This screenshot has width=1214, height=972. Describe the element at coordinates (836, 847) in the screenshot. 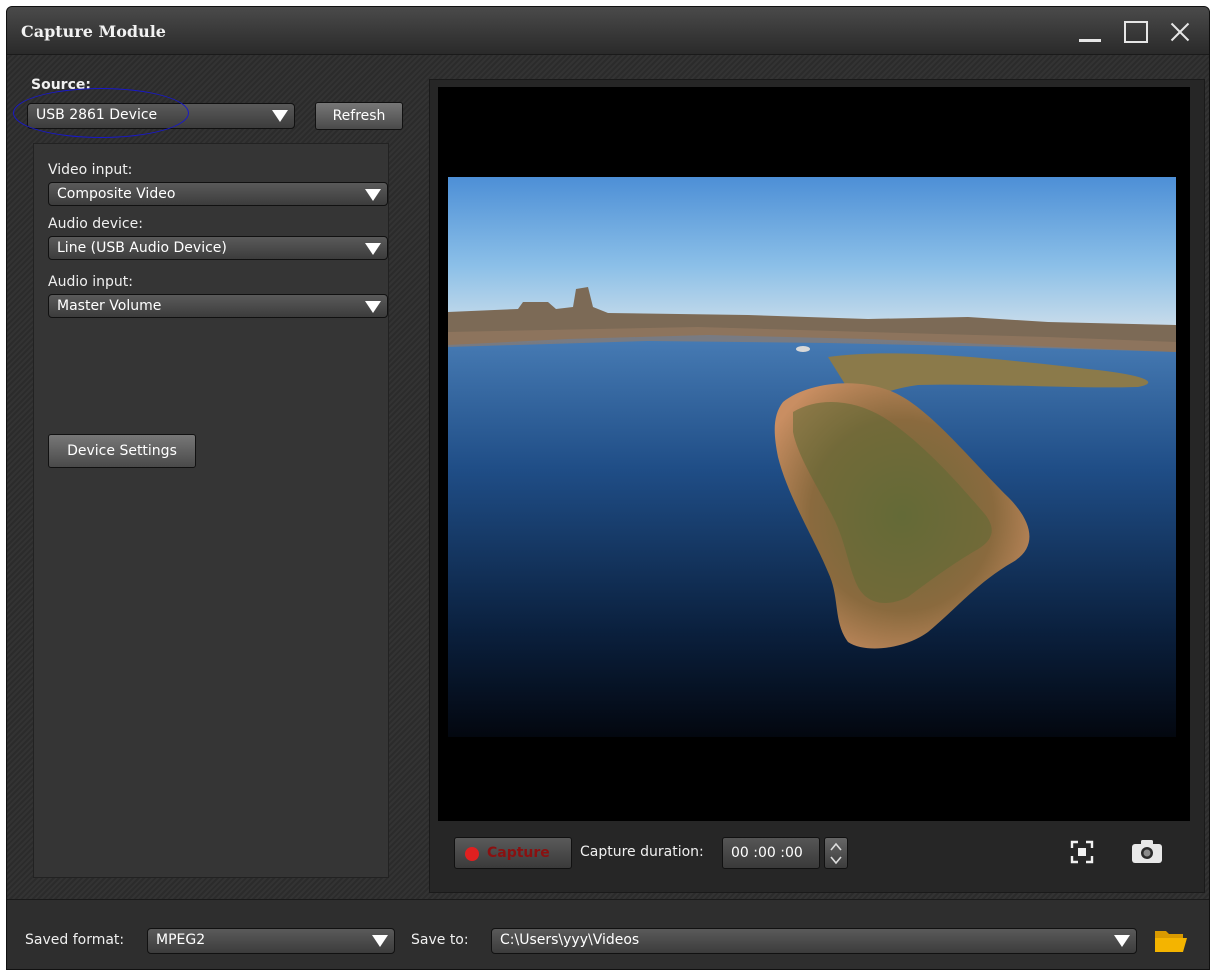

I see `chevron-up-icon` at that location.